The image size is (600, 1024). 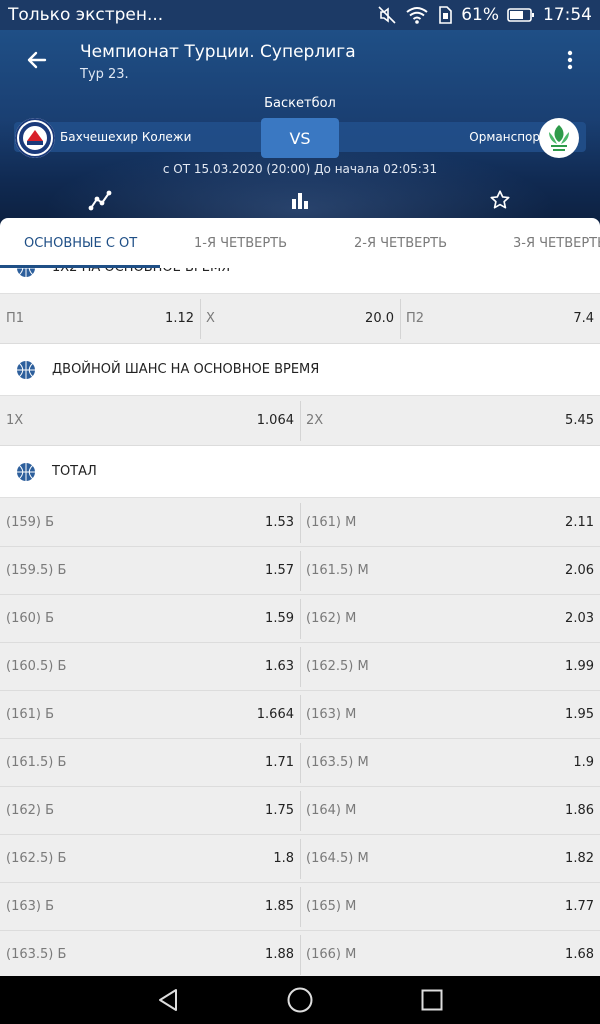 I want to click on outcome-odds: 1.664, so click(x=275, y=714).